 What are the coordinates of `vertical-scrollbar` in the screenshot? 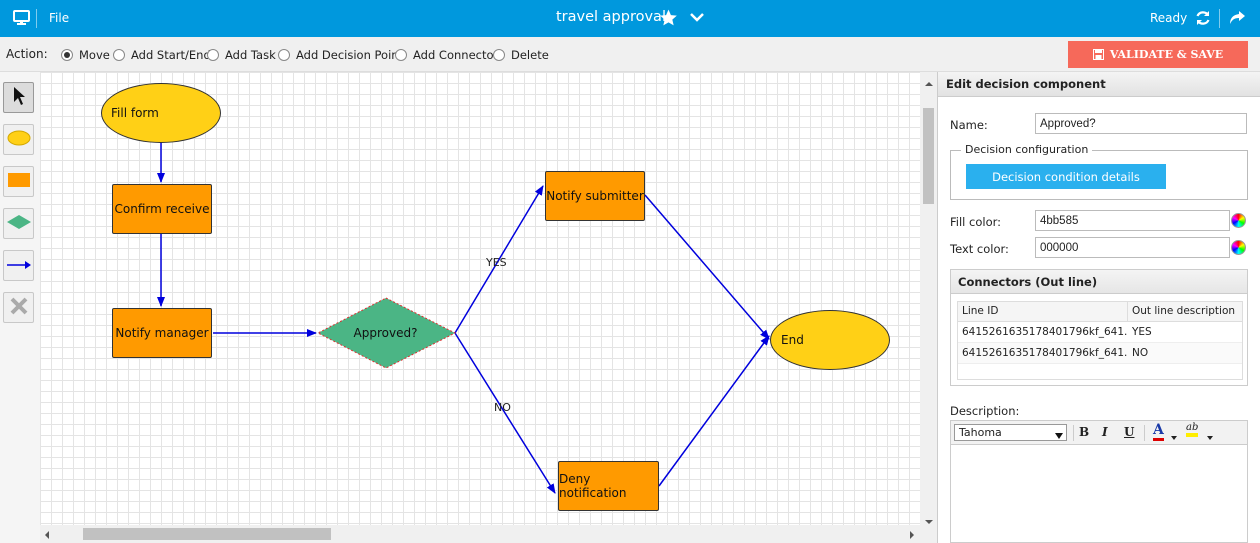 It's located at (928, 298).